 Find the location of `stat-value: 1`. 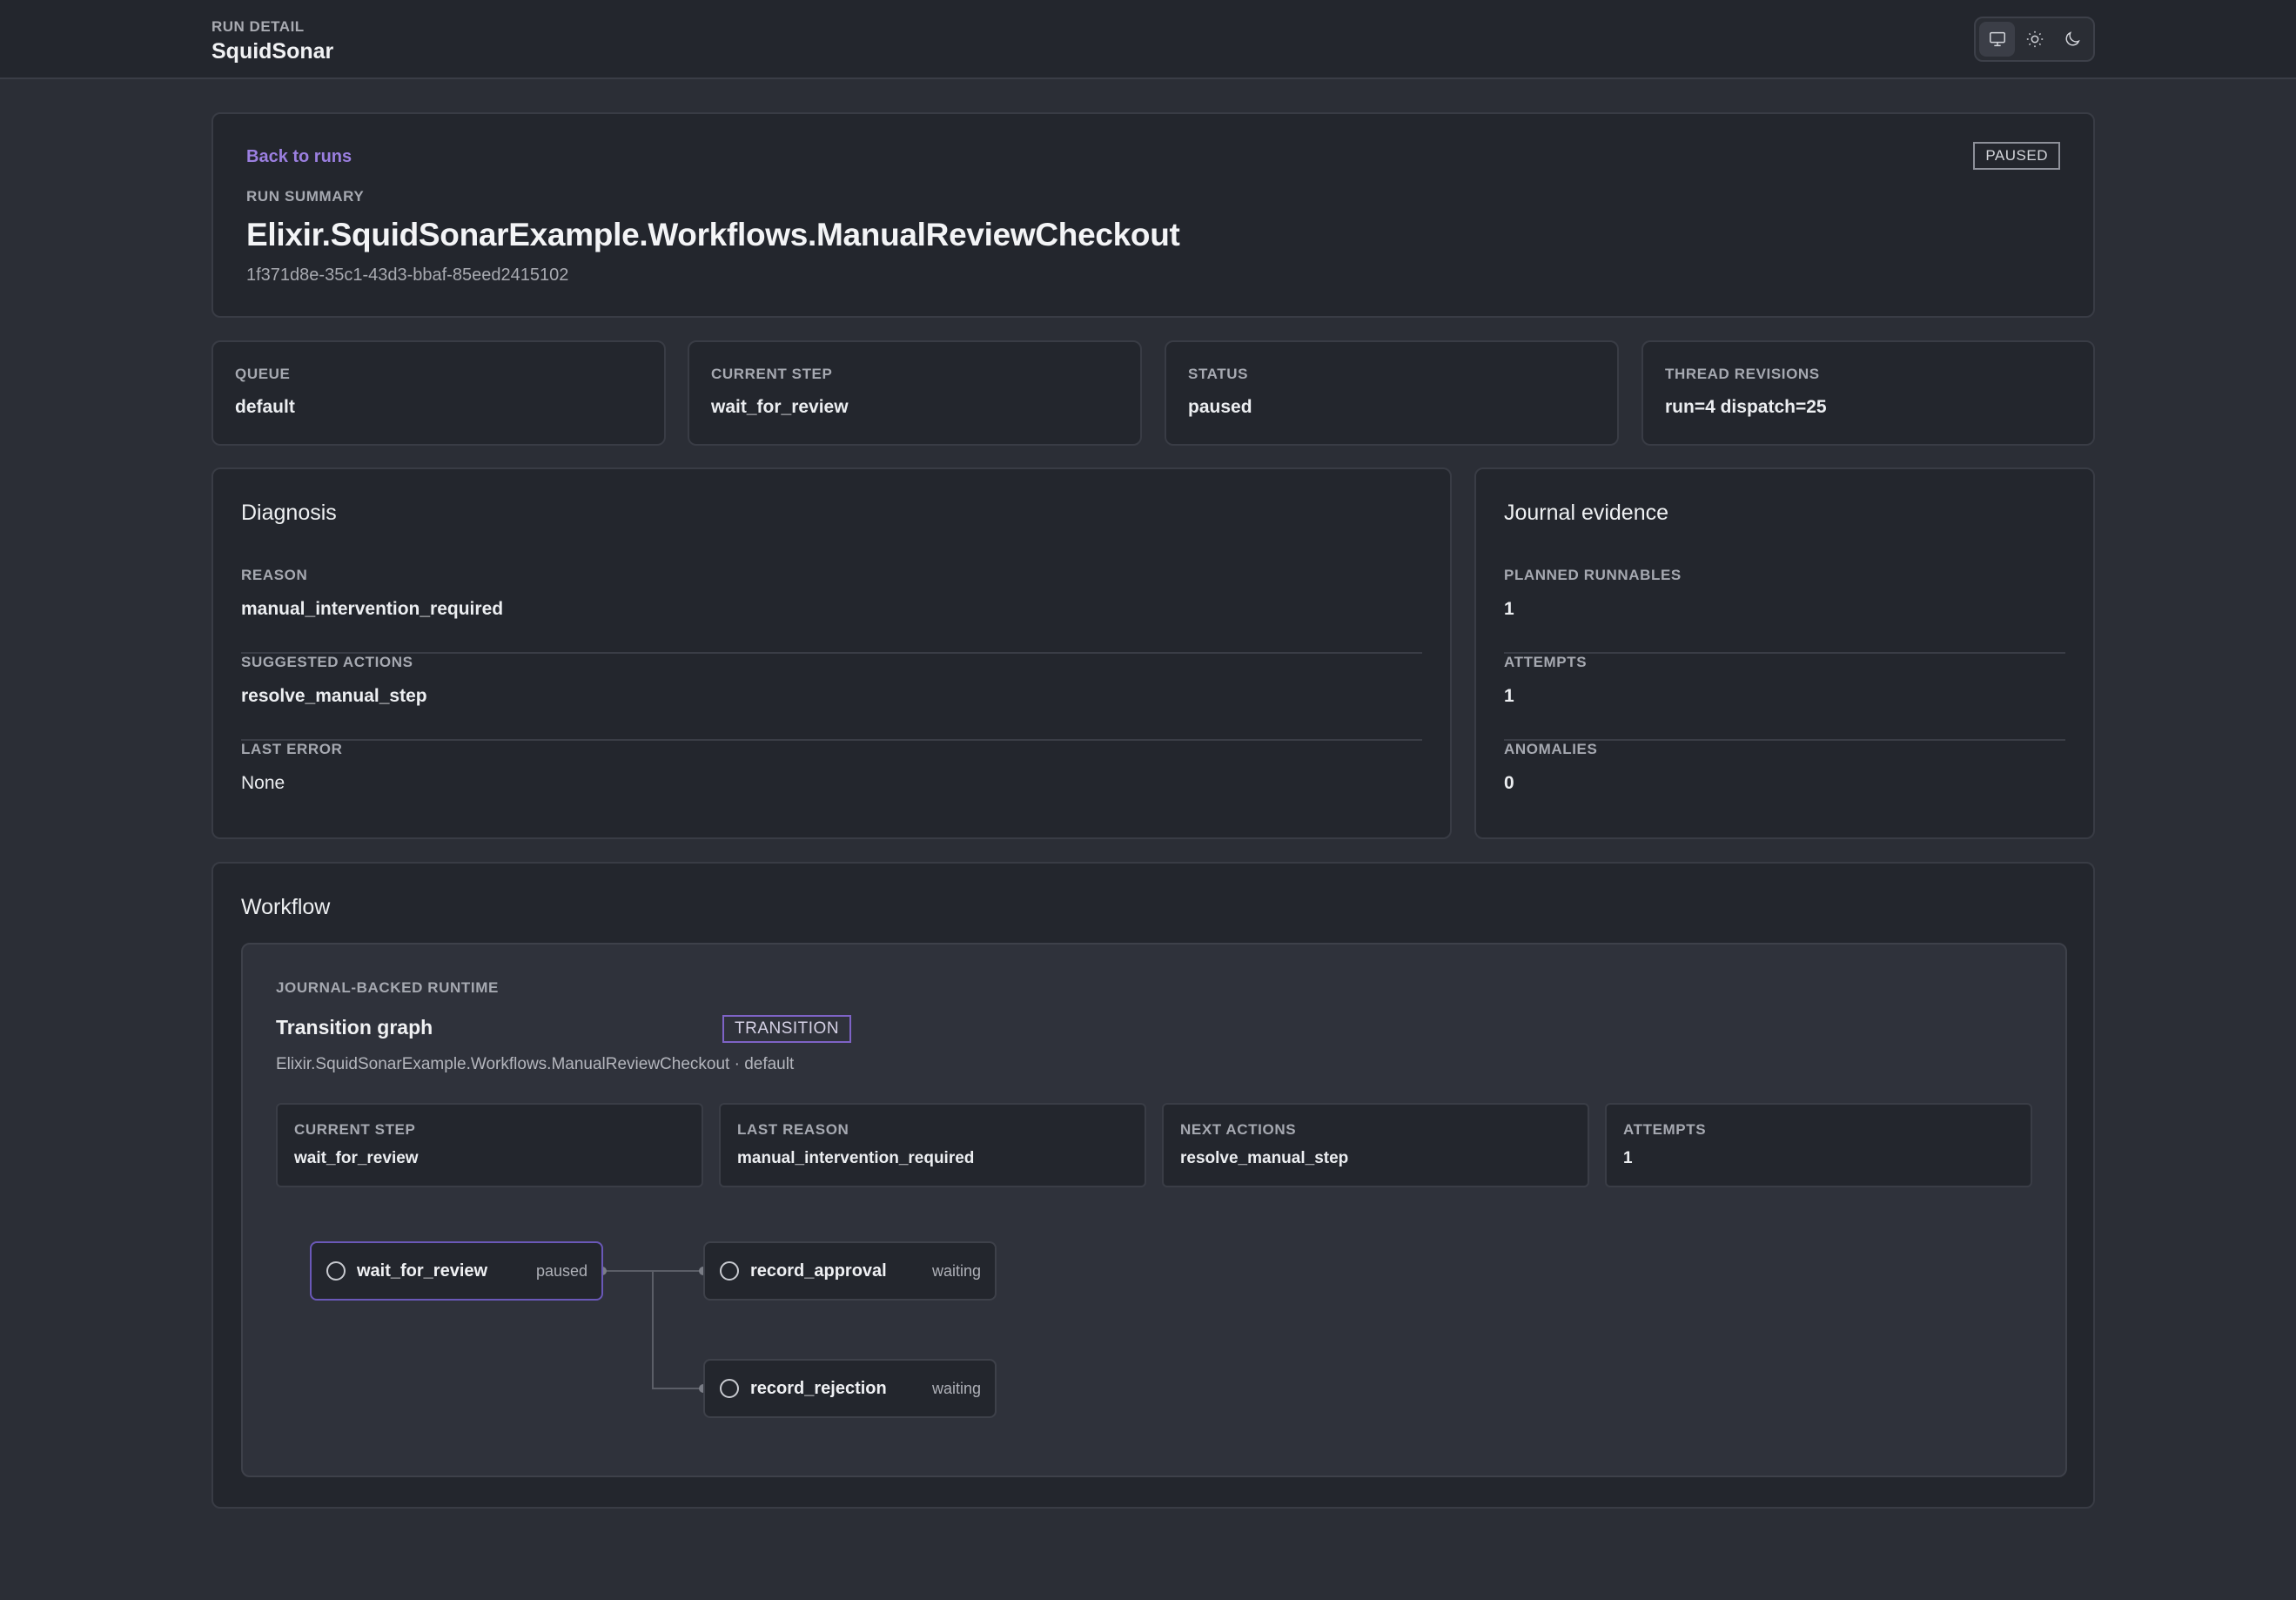

stat-value: 1 is located at coordinates (1628, 1158).